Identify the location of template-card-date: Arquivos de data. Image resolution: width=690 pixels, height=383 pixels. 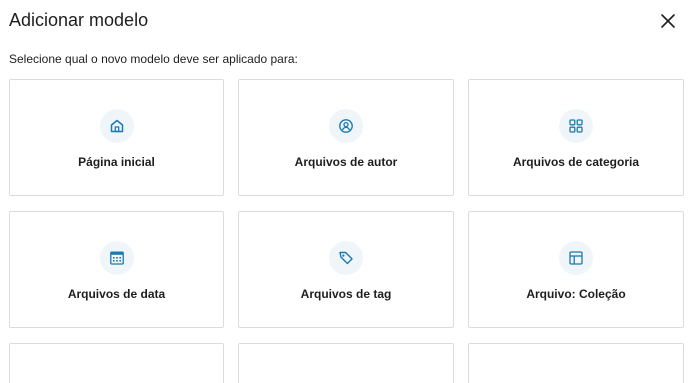
(116, 269).